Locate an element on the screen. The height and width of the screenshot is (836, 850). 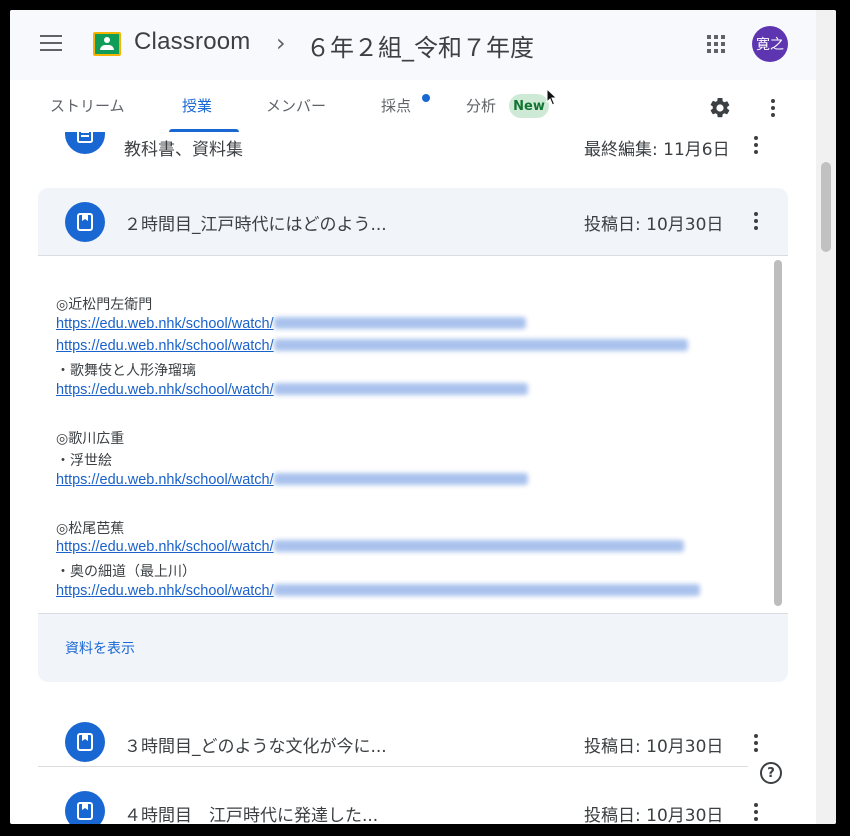
tab-stream: ストリーム is located at coordinates (87, 105).